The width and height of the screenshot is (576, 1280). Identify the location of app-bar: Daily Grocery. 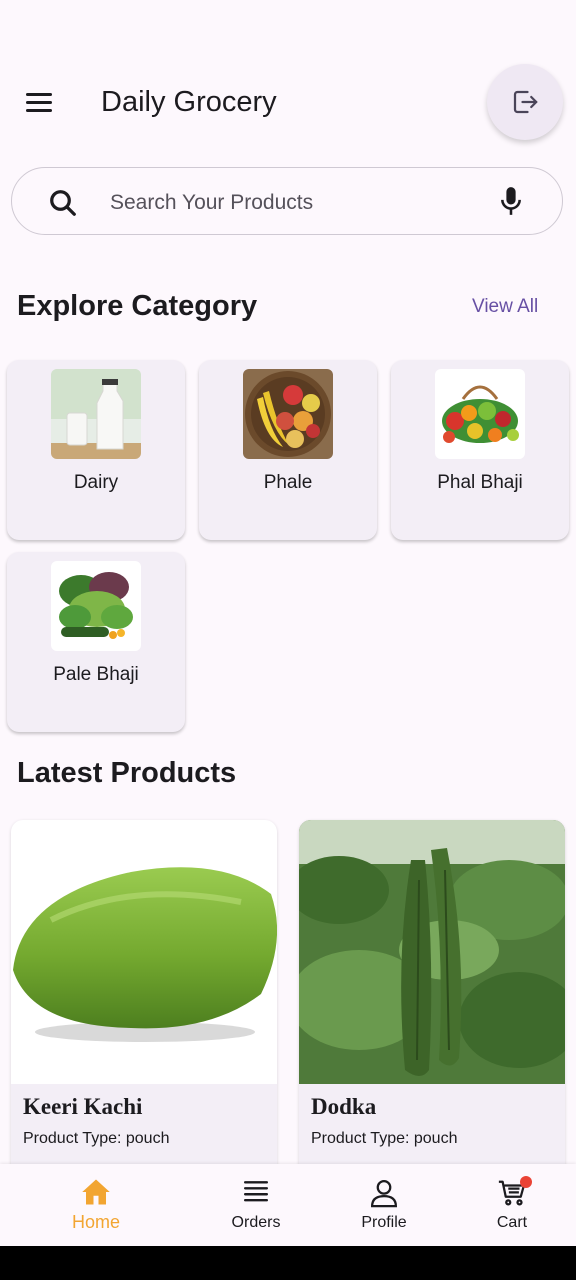
(288, 102).